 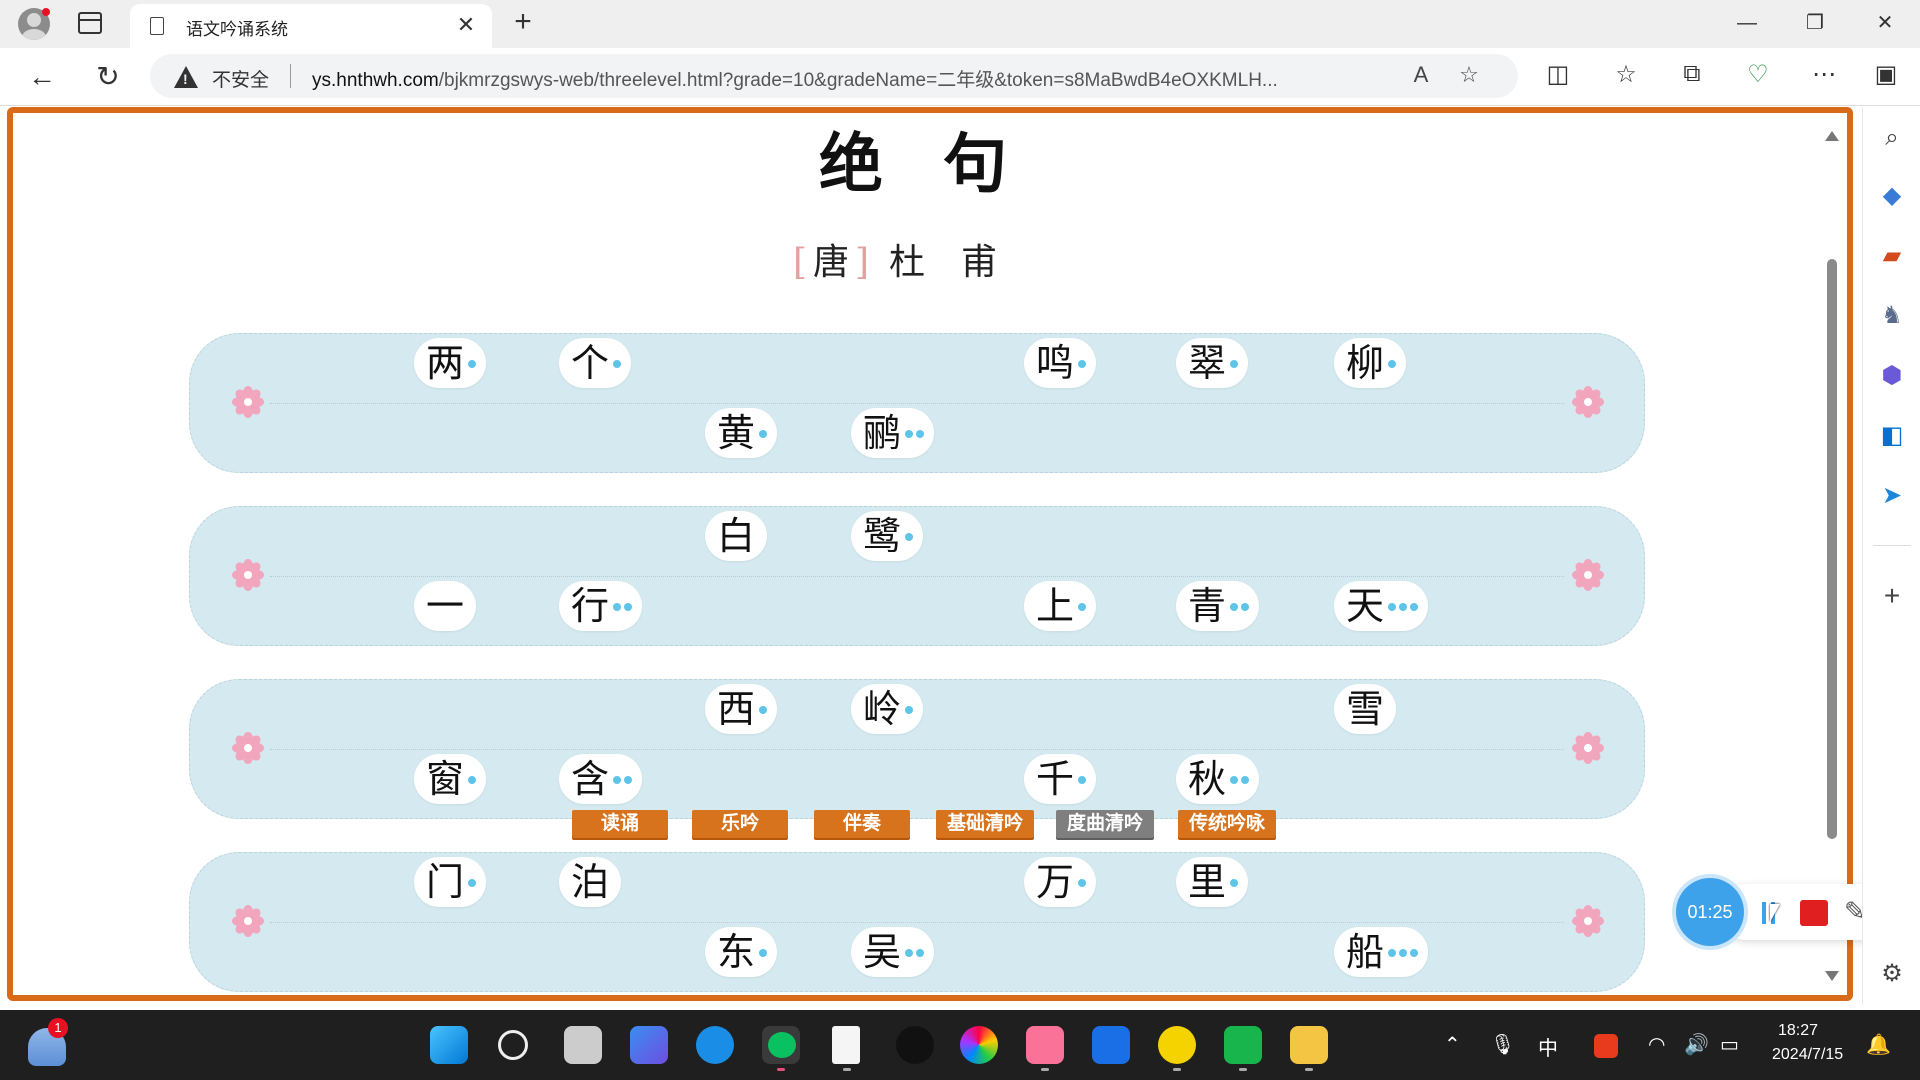 I want to click on warning-icon, so click(x=186, y=77).